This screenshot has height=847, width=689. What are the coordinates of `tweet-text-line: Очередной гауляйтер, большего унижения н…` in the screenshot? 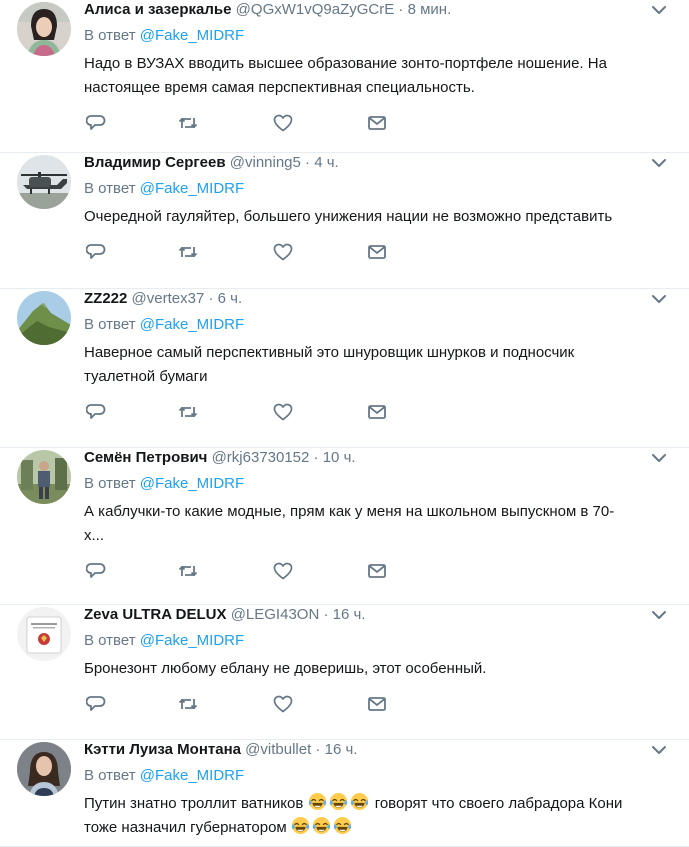 It's located at (348, 216).